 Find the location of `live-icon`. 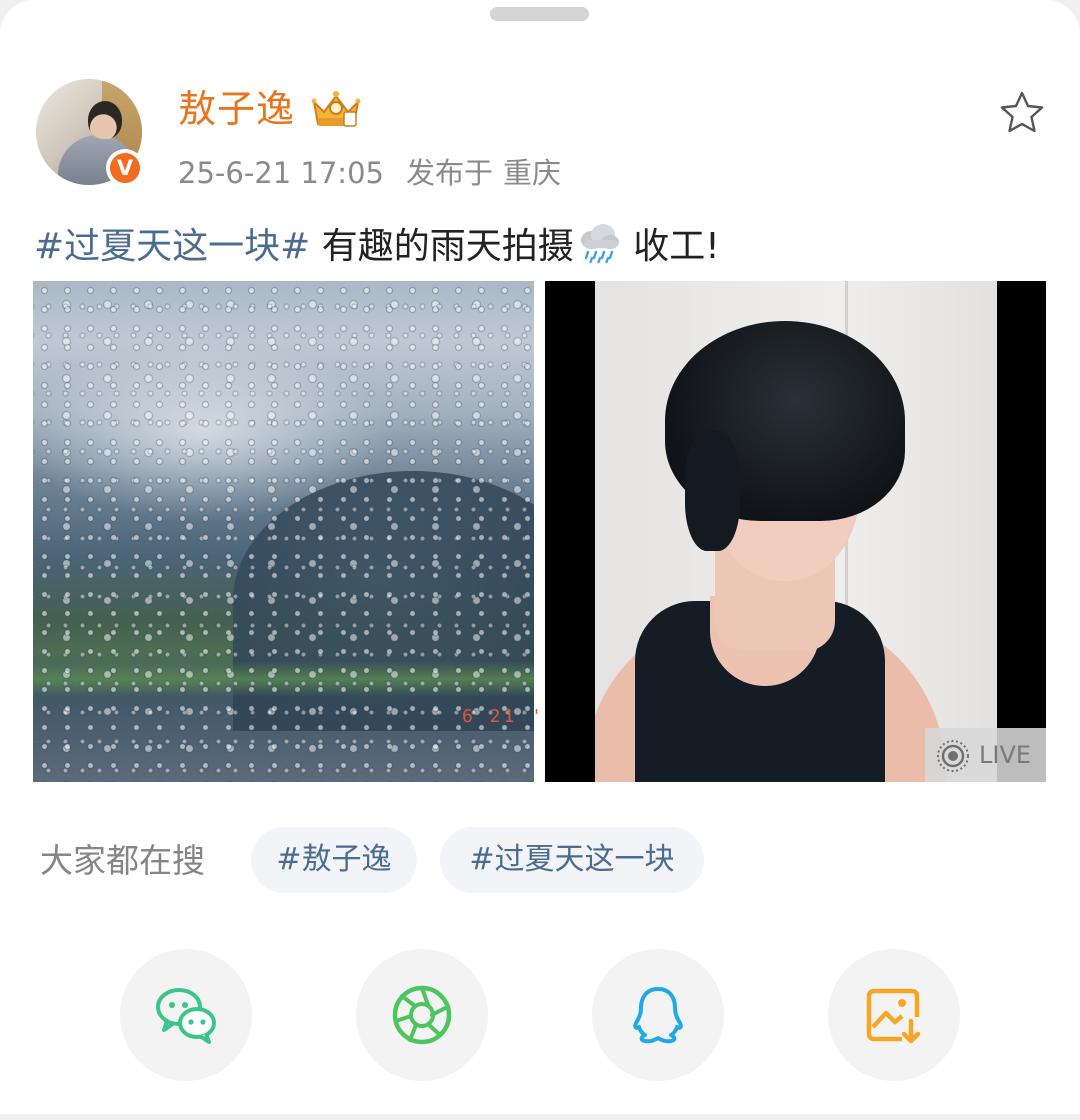

live-icon is located at coordinates (953, 756).